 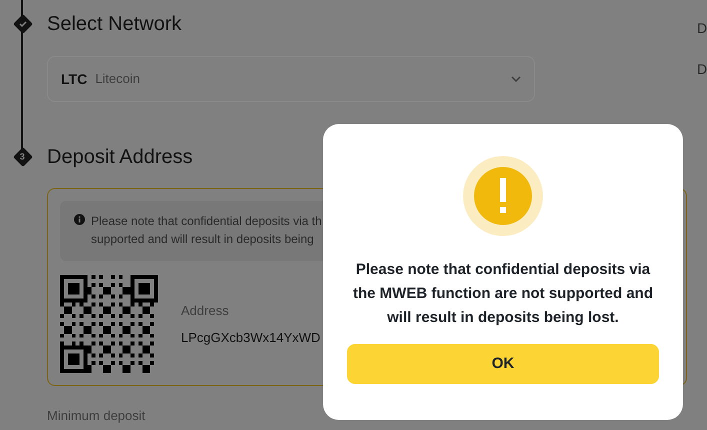 What do you see at coordinates (79, 219) in the screenshot?
I see `info-icon` at bounding box center [79, 219].